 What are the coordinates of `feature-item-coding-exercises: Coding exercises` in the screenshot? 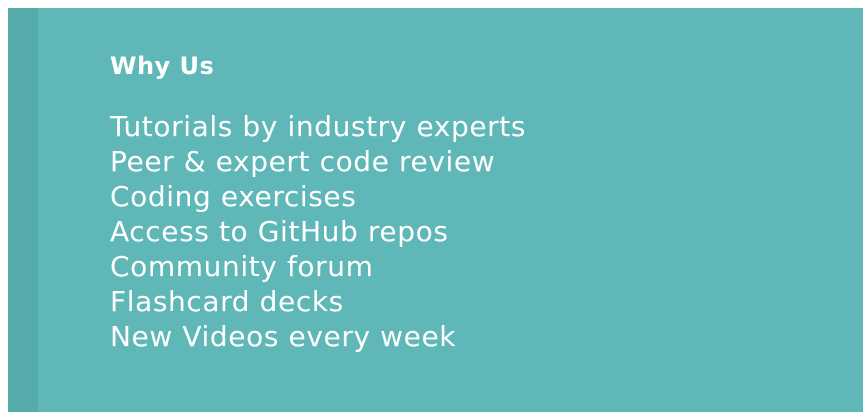 It's located at (233, 196).